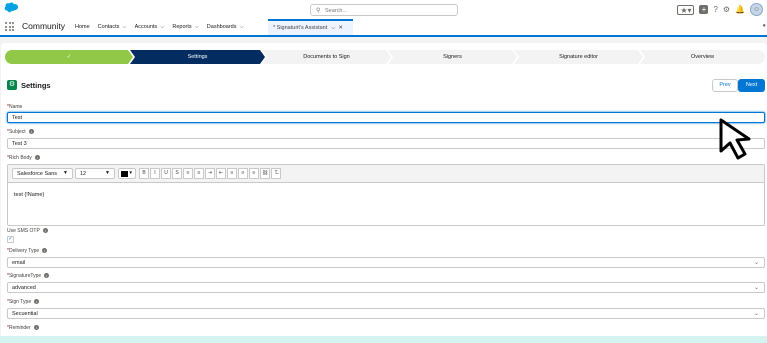 This screenshot has height=343, width=767. What do you see at coordinates (232, 173) in the screenshot?
I see `align-left-button: ≡` at bounding box center [232, 173].